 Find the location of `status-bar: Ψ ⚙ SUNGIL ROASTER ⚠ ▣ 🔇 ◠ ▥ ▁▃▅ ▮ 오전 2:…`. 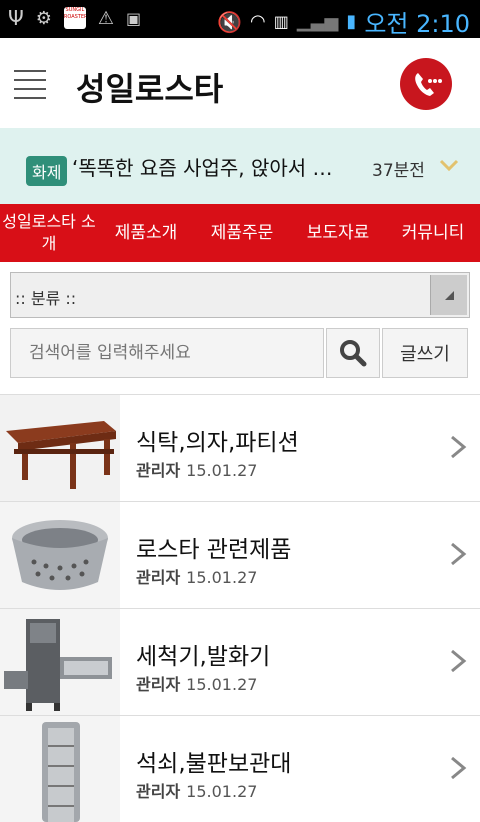

status-bar: Ψ ⚙ SUNGIL ROASTER ⚠ ▣ 🔇 ◠ ▥ ▁▃▅ ▮ 오전 2:… is located at coordinates (240, 19).